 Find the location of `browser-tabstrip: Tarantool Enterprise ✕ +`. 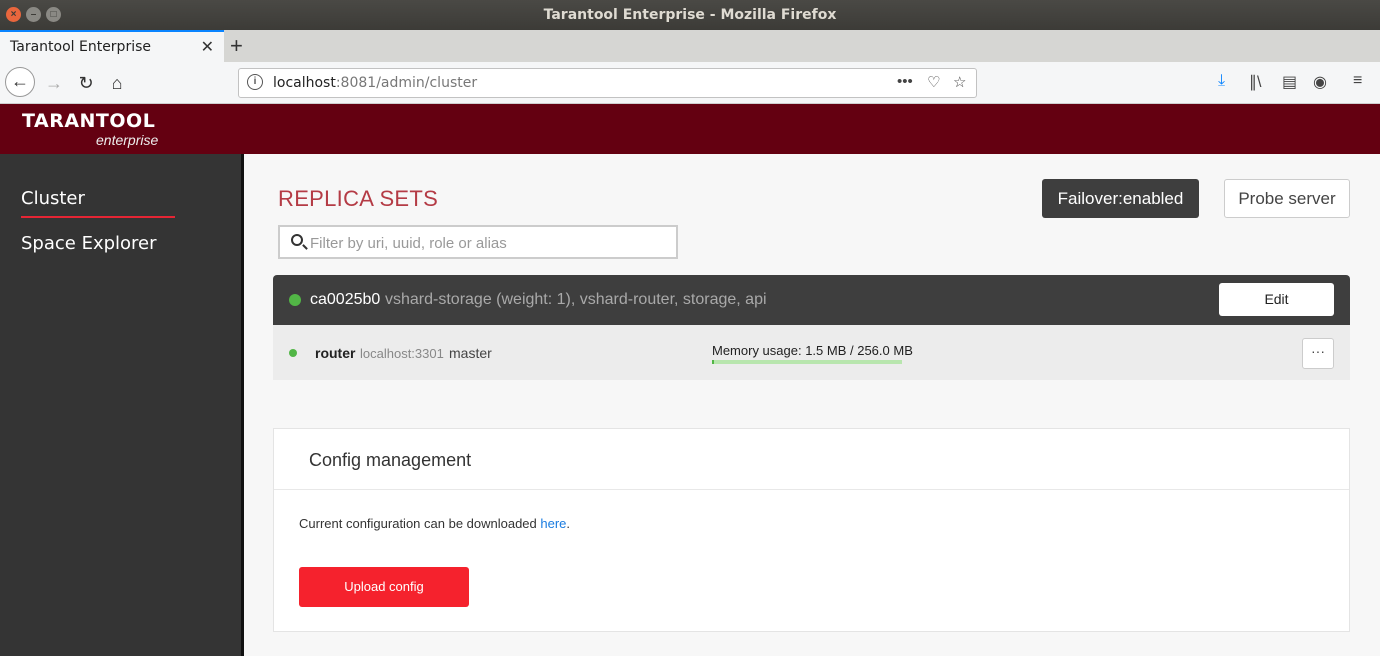

browser-tabstrip: Tarantool Enterprise ✕ + is located at coordinates (690, 46).